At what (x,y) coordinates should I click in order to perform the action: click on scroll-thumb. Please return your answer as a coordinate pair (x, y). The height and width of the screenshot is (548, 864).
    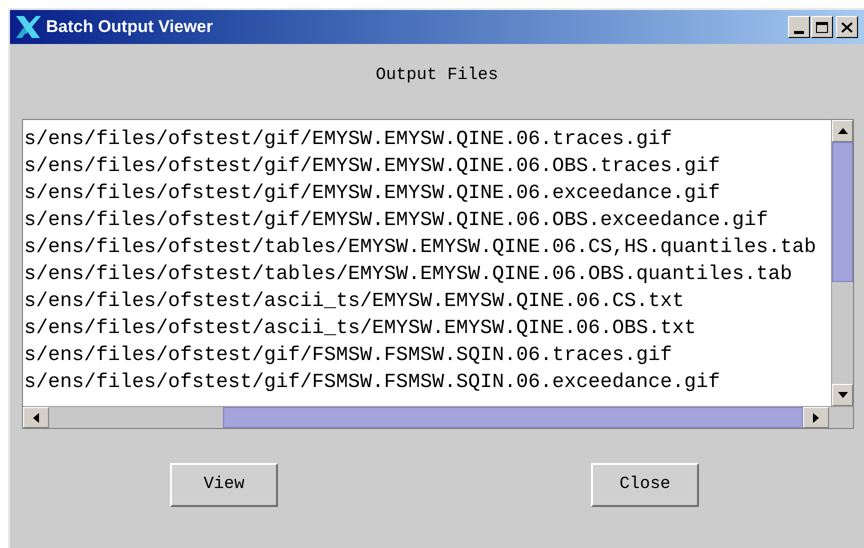
    Looking at the image, I should click on (842, 212).